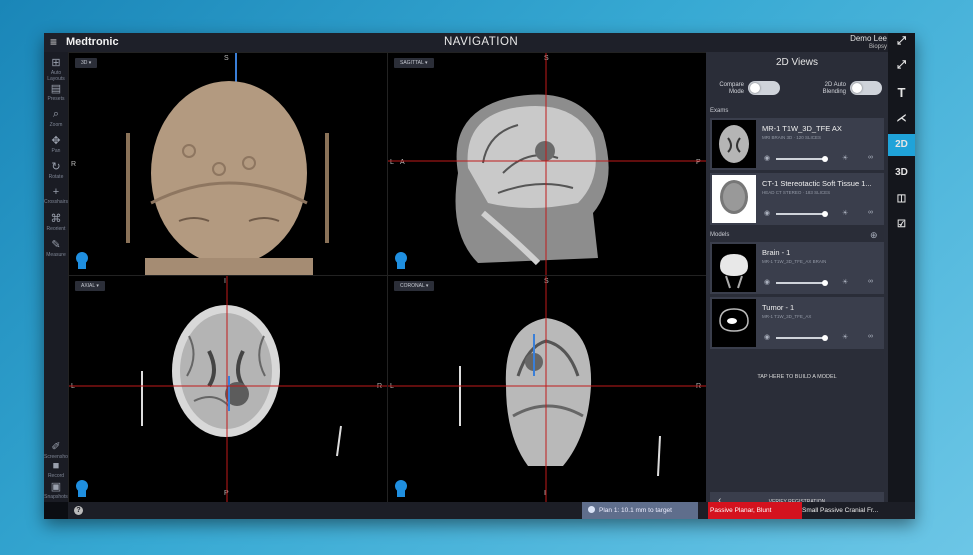 Image resolution: width=973 pixels, height=555 pixels. I want to click on tool-record: ■ Record, so click(56, 469).